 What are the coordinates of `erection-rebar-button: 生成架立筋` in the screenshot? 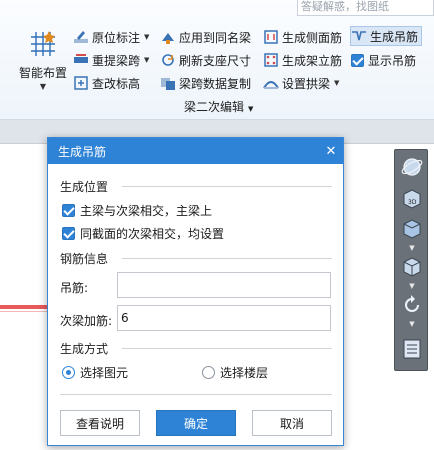 It's located at (302, 60).